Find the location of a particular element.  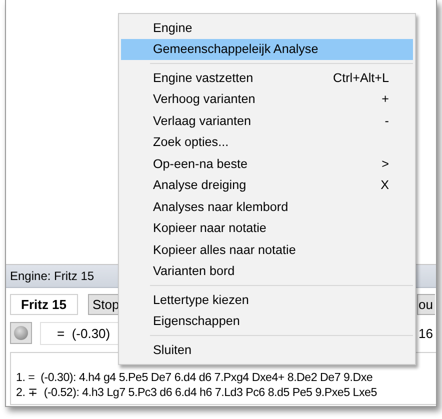

analysis-line: 1. = (-0.30): 4.h4 g4 5.Pe5 De7 6.d4 d6 7.Pxg4 Dxe4+ 8.De2 De7 9.Dxe is located at coordinates (194, 377).